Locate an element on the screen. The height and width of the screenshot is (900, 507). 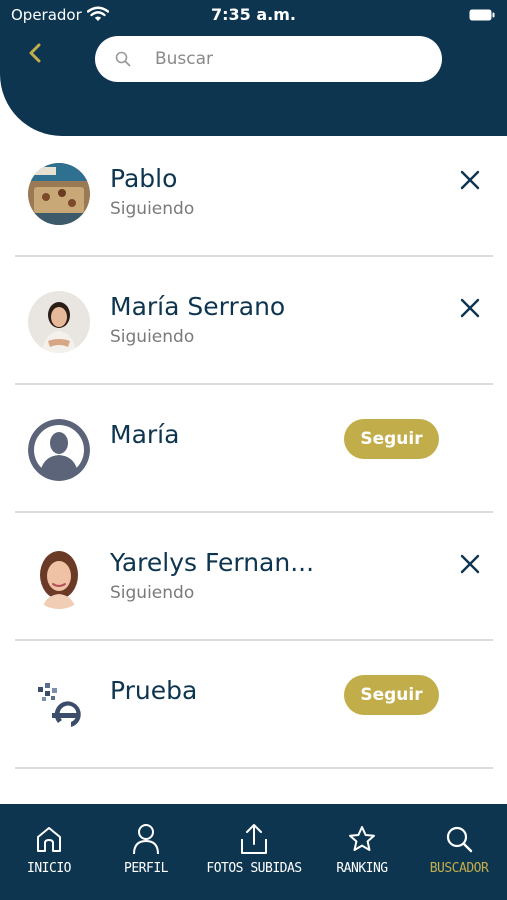
search-box is located at coordinates (268, 59).